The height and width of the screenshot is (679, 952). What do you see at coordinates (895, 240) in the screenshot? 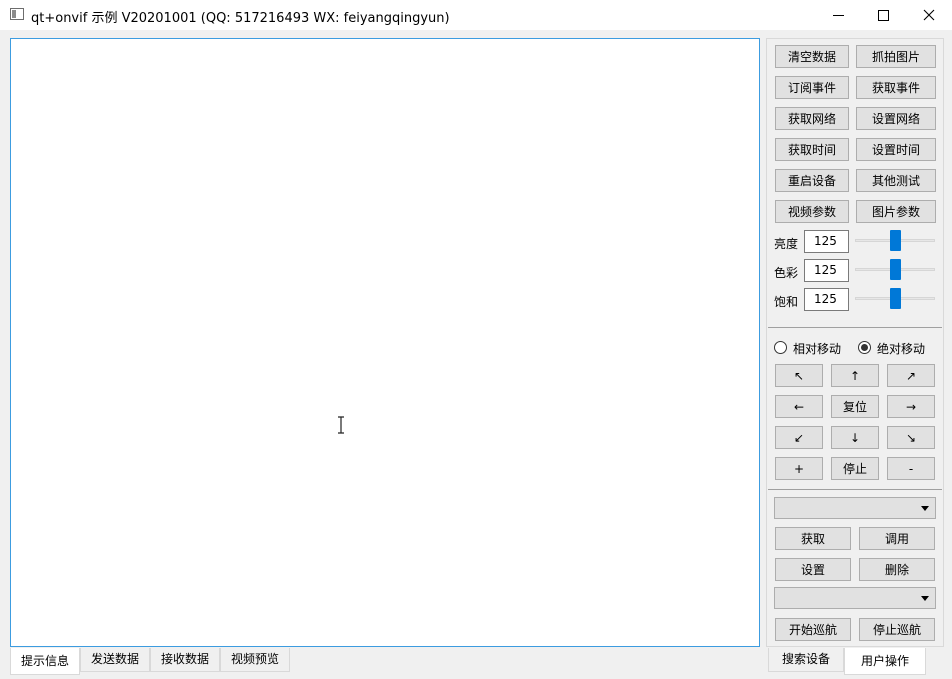
I see `brightness-slider-thumb` at bounding box center [895, 240].